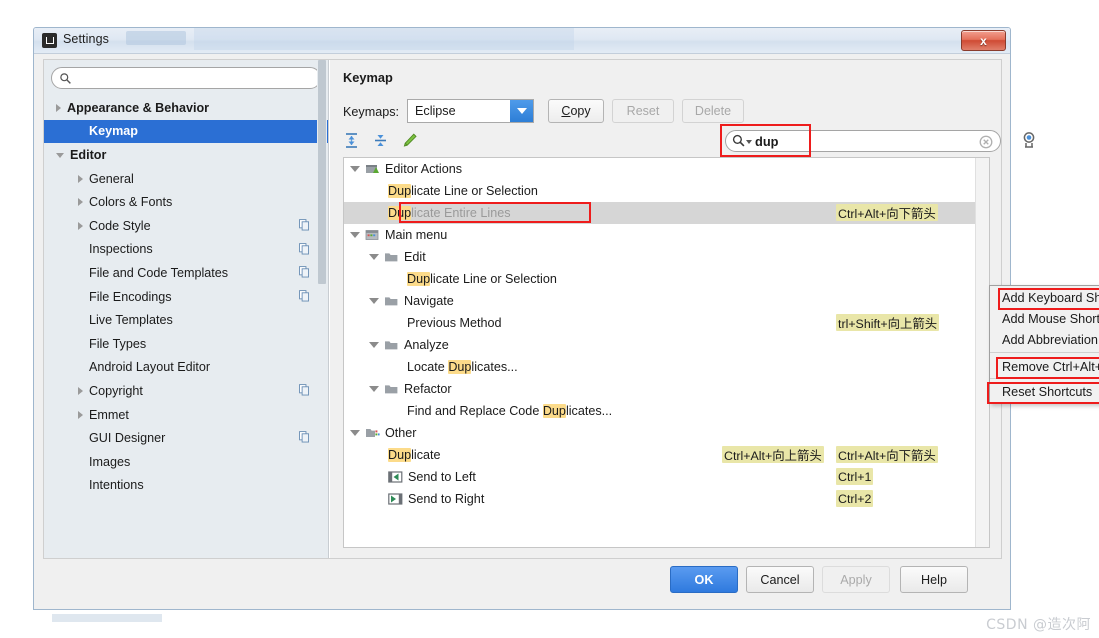 Image resolution: width=1099 pixels, height=638 pixels. Describe the element at coordinates (666, 213) in the screenshot. I see `keymap-tree-row: Duplicate Entire Lines Ctrl+Alt+向下箭头` at that location.